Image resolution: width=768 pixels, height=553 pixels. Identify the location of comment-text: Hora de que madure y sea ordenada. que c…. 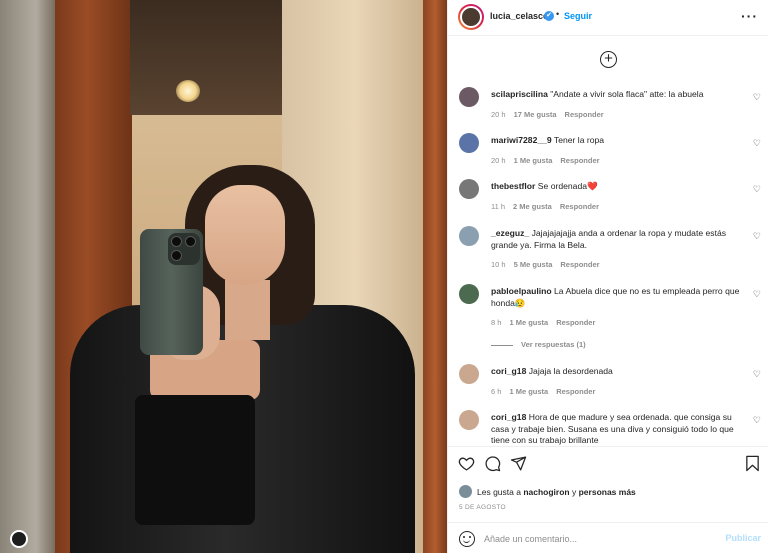
(612, 428).